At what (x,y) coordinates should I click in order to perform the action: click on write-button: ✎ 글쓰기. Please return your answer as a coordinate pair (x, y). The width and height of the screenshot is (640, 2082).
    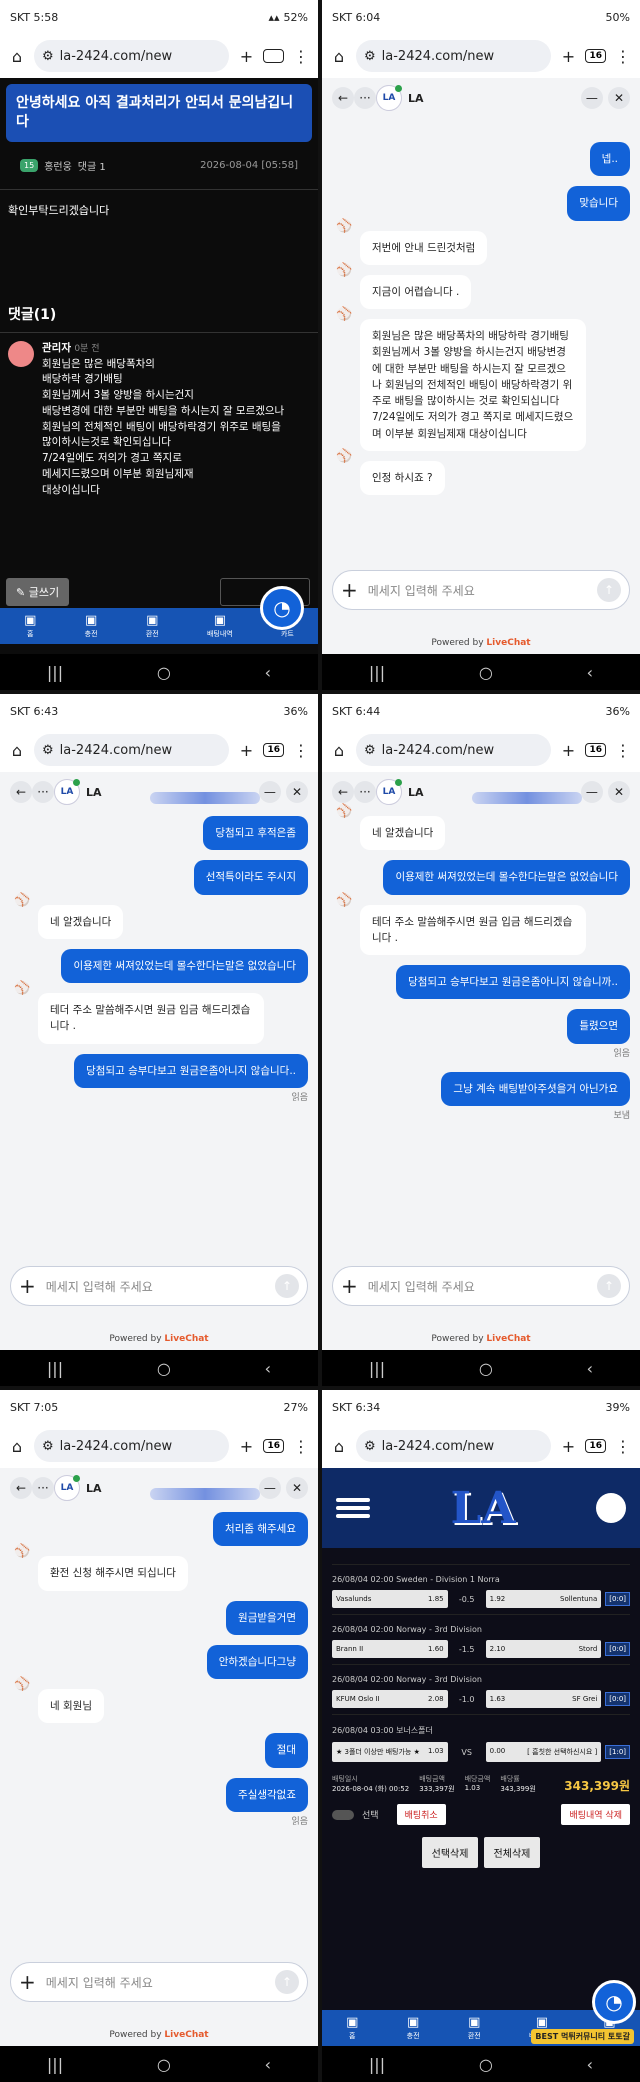
    Looking at the image, I should click on (38, 592).